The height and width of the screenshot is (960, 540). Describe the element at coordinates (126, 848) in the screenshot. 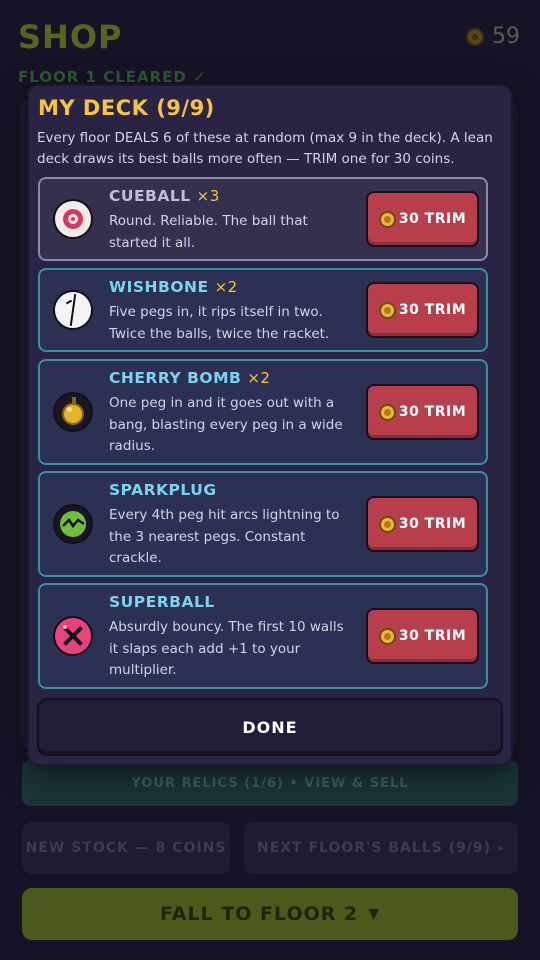

I see `new-stock-button: NEW STOCK — 8 COINS` at that location.